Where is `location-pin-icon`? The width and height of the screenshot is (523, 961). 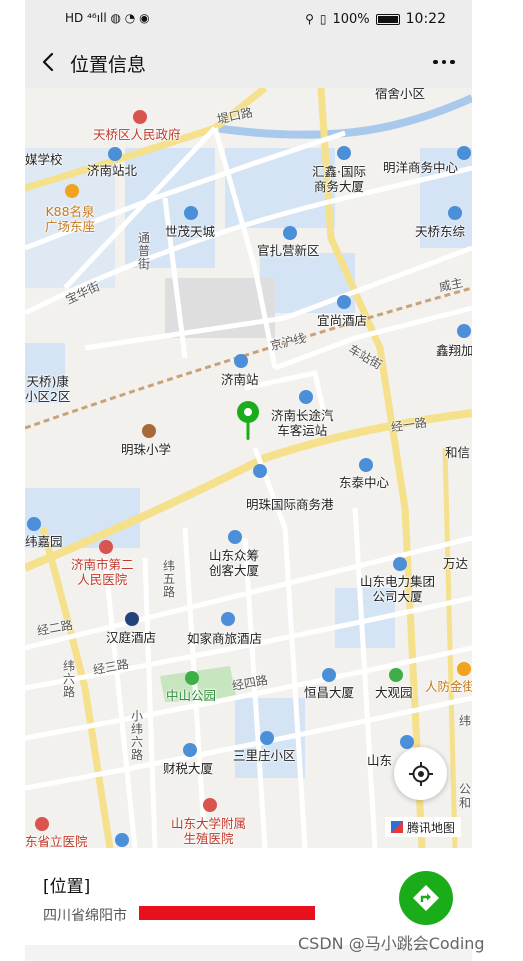 location-pin-icon is located at coordinates (248, 420).